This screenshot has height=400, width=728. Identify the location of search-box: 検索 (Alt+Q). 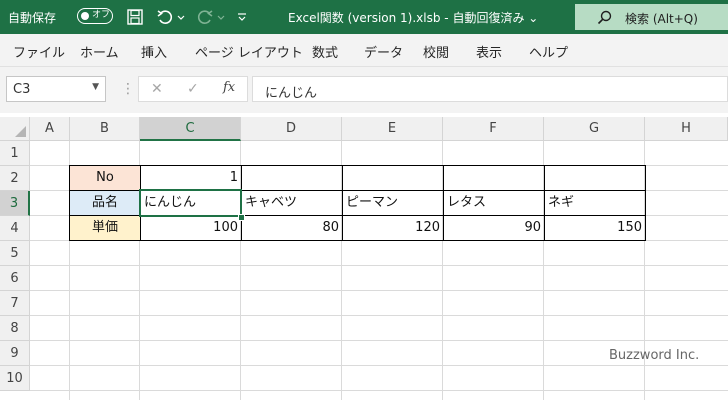
(651, 17).